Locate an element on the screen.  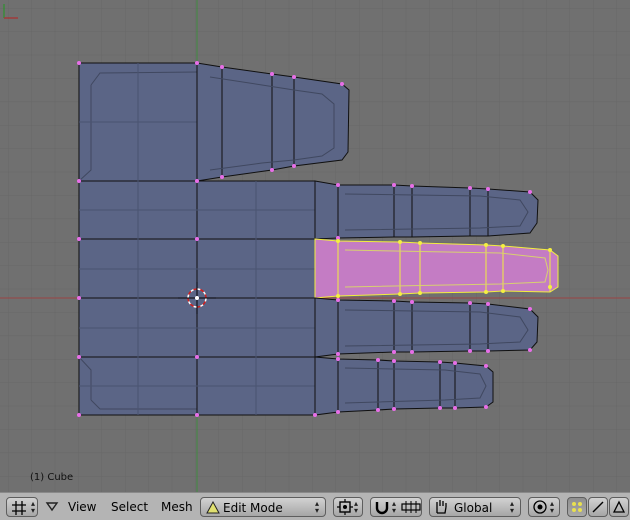
index-finger-mesh is located at coordinates (426, 210).